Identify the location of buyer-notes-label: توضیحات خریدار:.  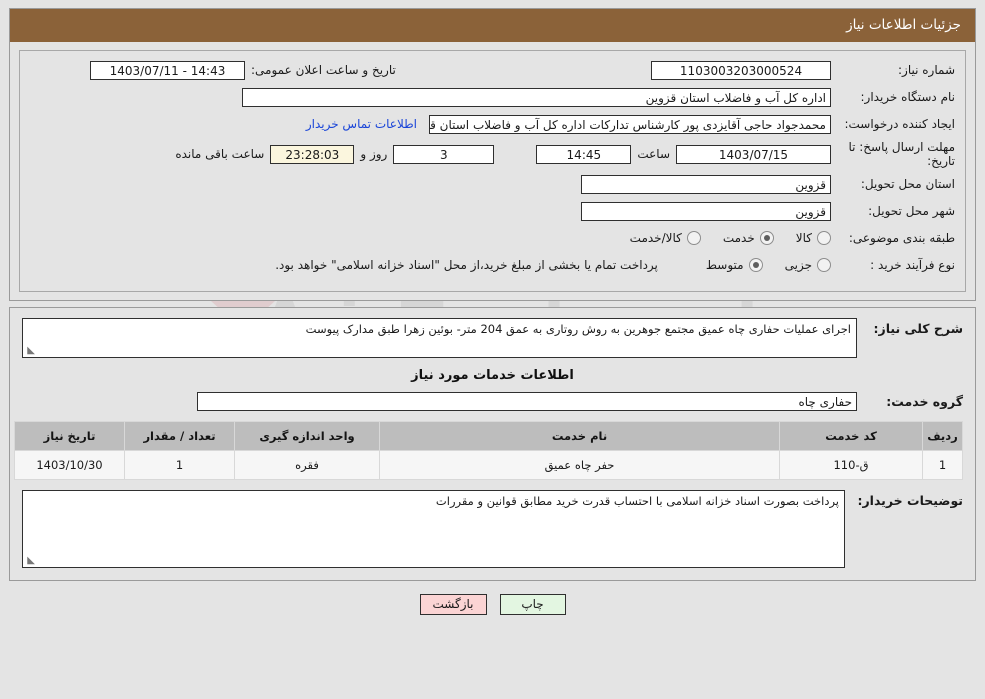
(910, 500).